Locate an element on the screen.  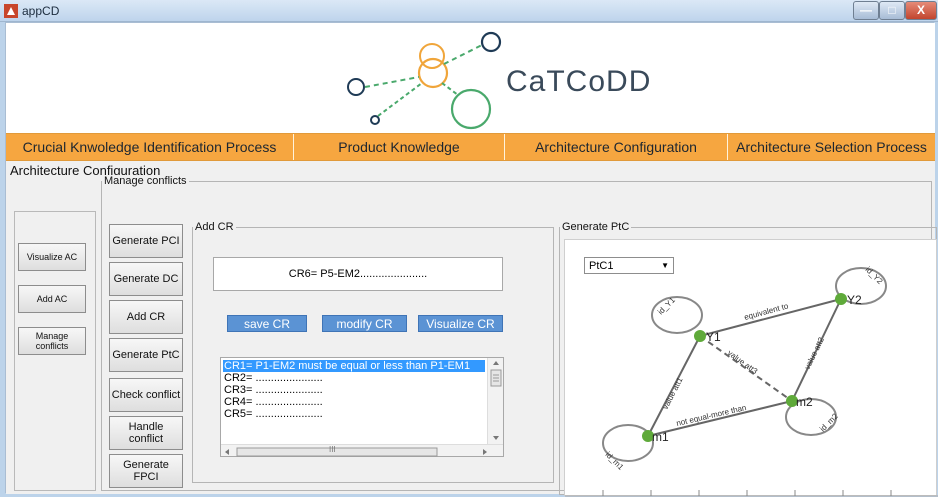
loop-label: id_Y2 is located at coordinates (874, 275).